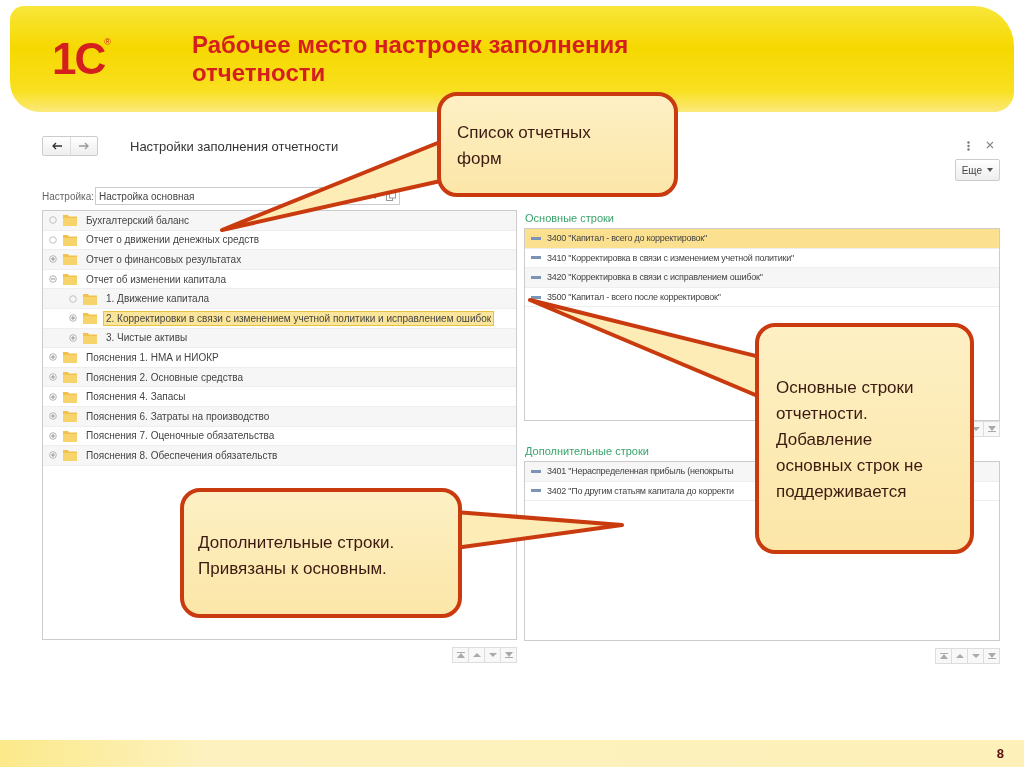  What do you see at coordinates (107, 42) in the screenshot?
I see `registered-mark: ®` at bounding box center [107, 42].